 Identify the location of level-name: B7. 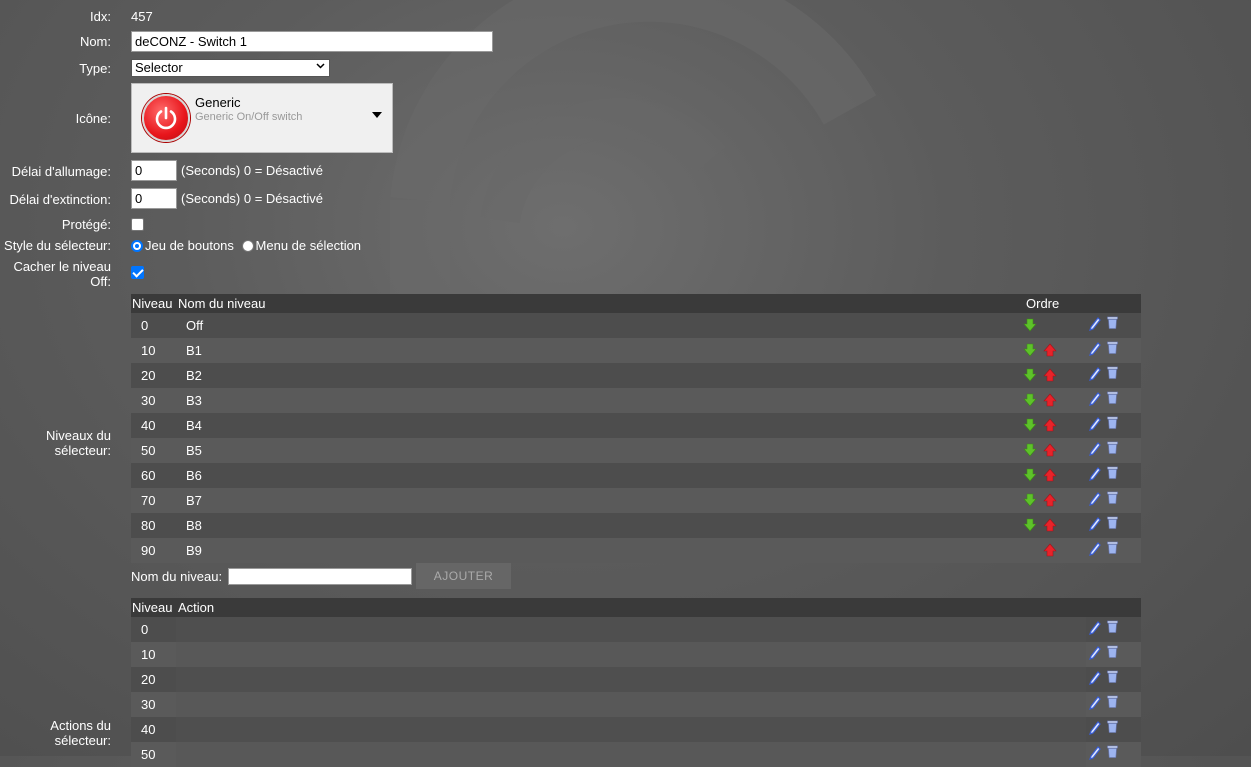
(194, 500).